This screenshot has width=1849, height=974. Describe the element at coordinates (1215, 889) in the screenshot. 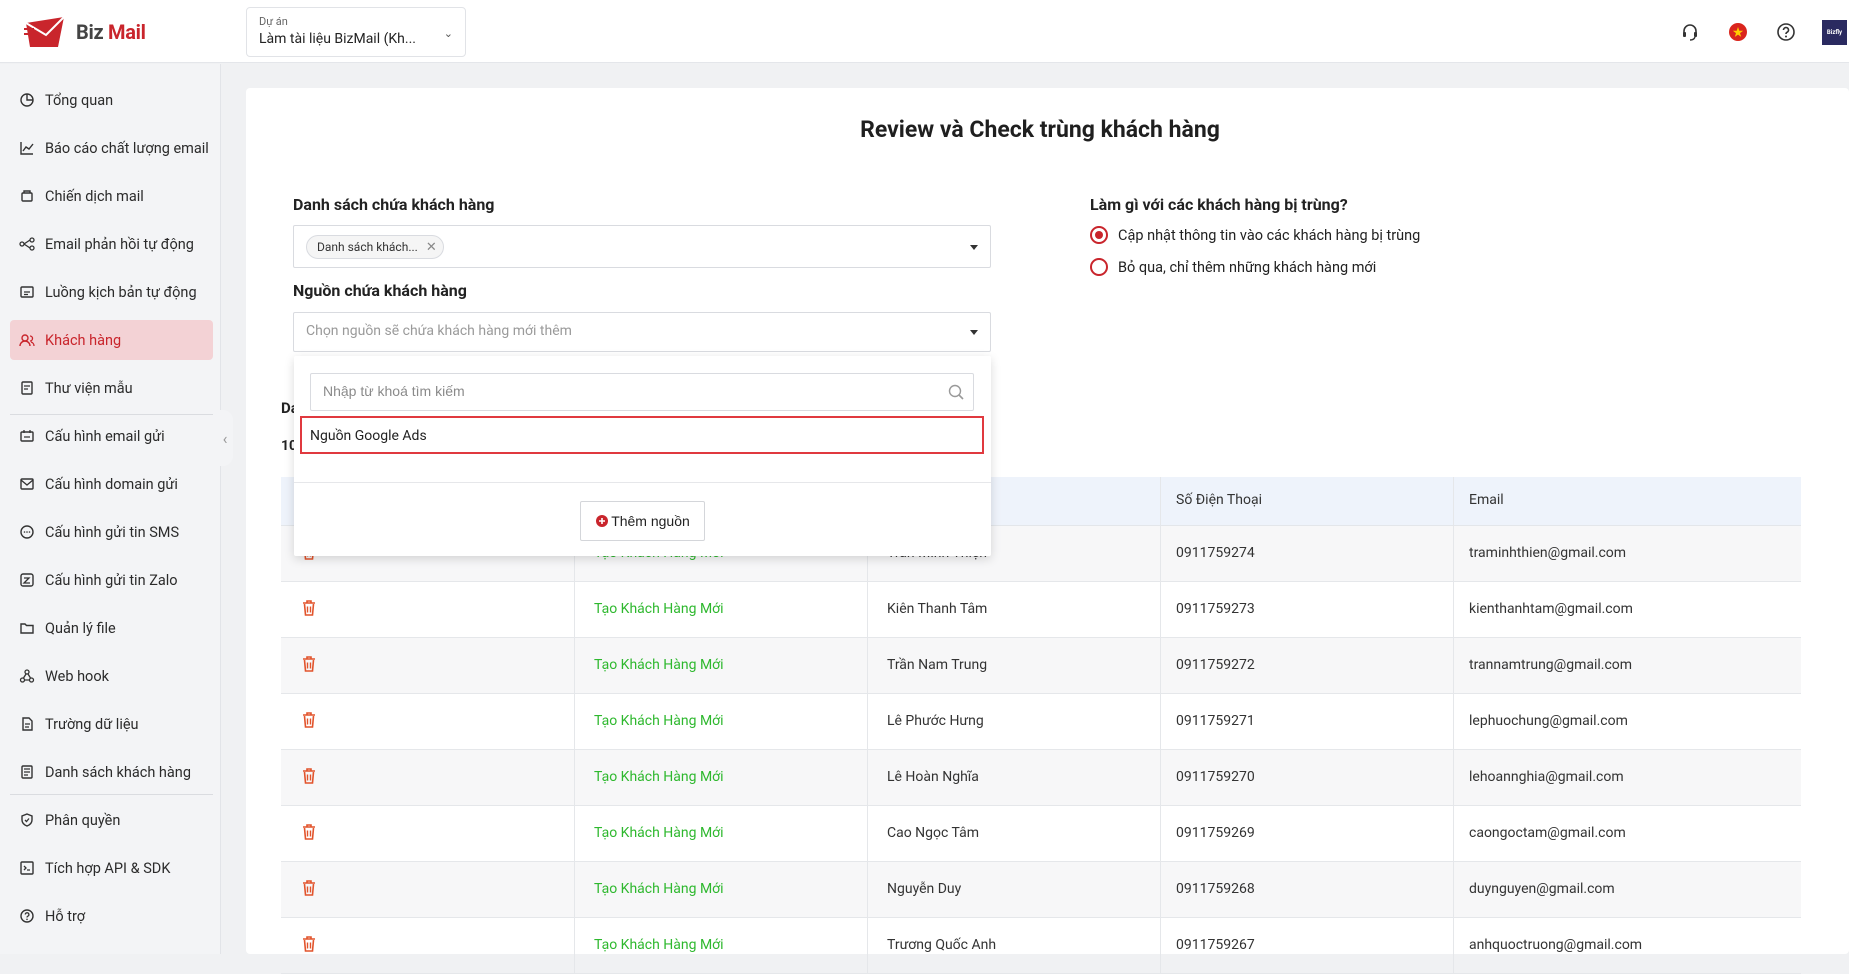

I see `row-phone: 0911759268` at that location.